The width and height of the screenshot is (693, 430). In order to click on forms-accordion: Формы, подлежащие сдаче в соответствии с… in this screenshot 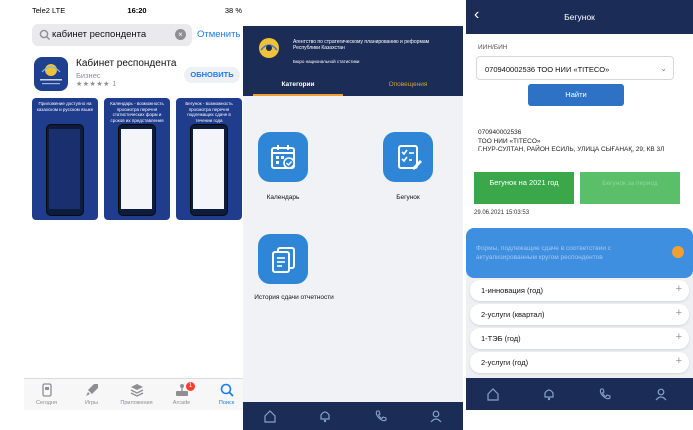, I will do `click(579, 253)`.